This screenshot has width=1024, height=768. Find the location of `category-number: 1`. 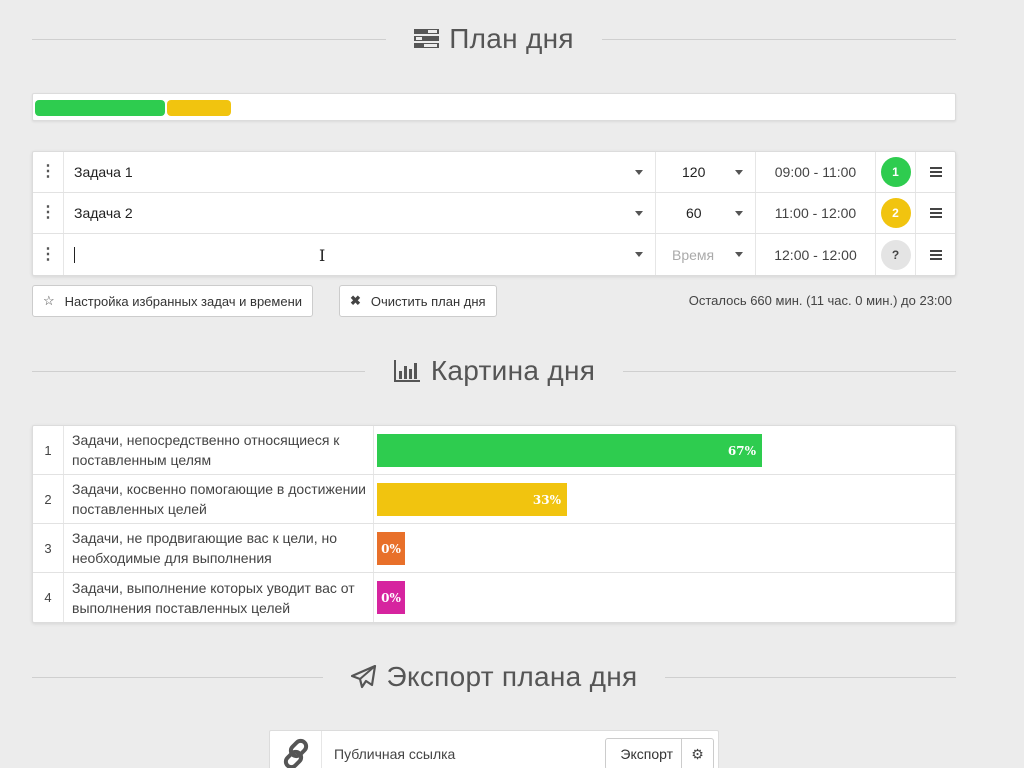

category-number: 1 is located at coordinates (48, 450).